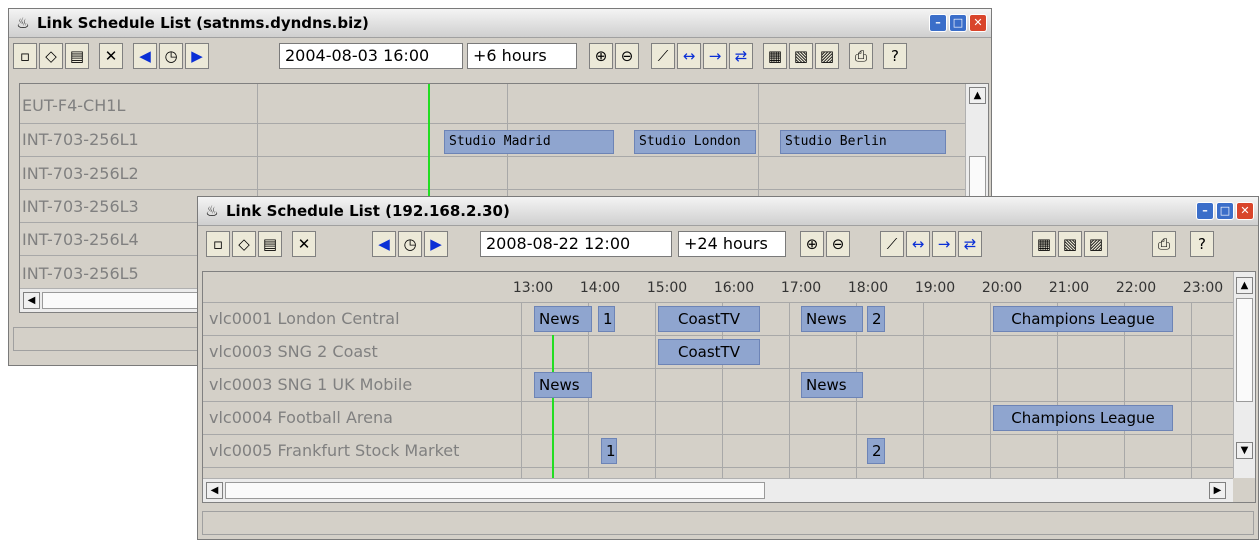  I want to click on scroll-right-button: ▶, so click(1217, 490).